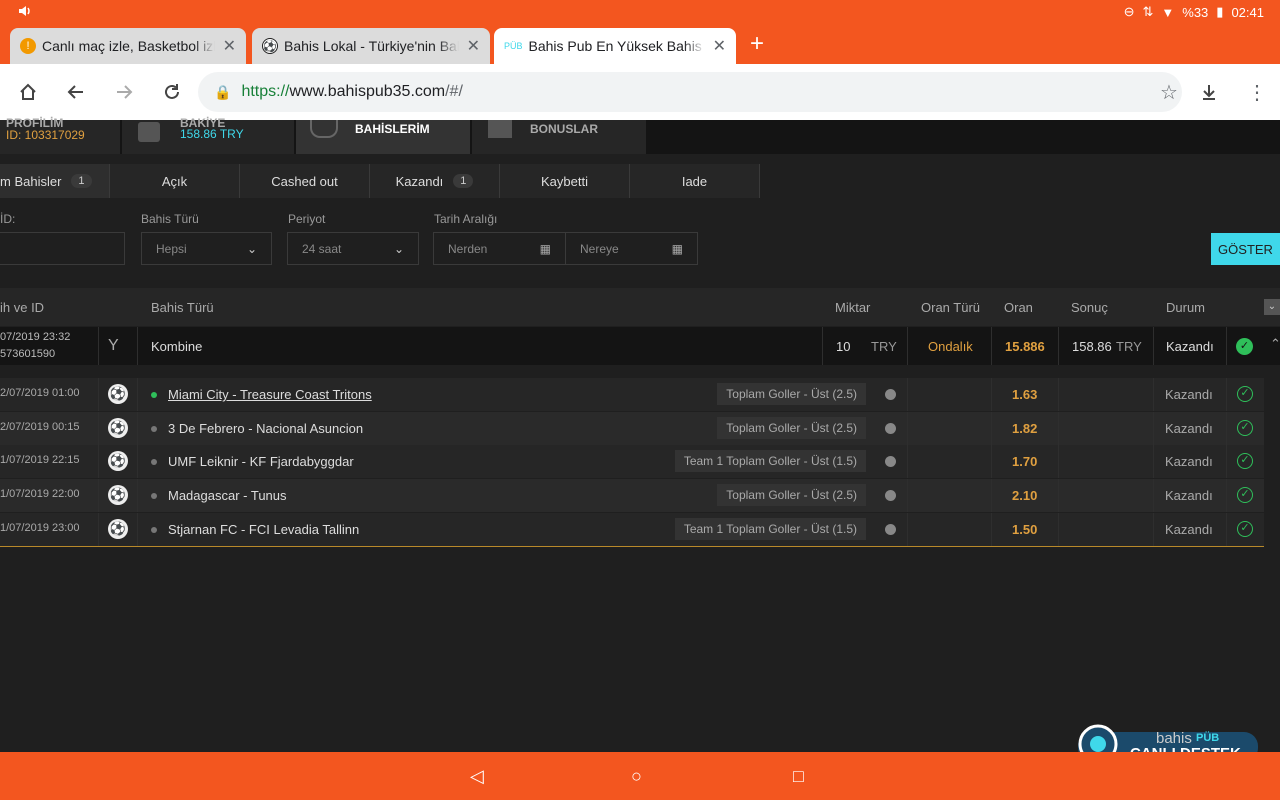 This screenshot has height=800, width=1280. What do you see at coordinates (1208, 738) in the screenshot?
I see `support-brand-accent: PÜB` at bounding box center [1208, 738].